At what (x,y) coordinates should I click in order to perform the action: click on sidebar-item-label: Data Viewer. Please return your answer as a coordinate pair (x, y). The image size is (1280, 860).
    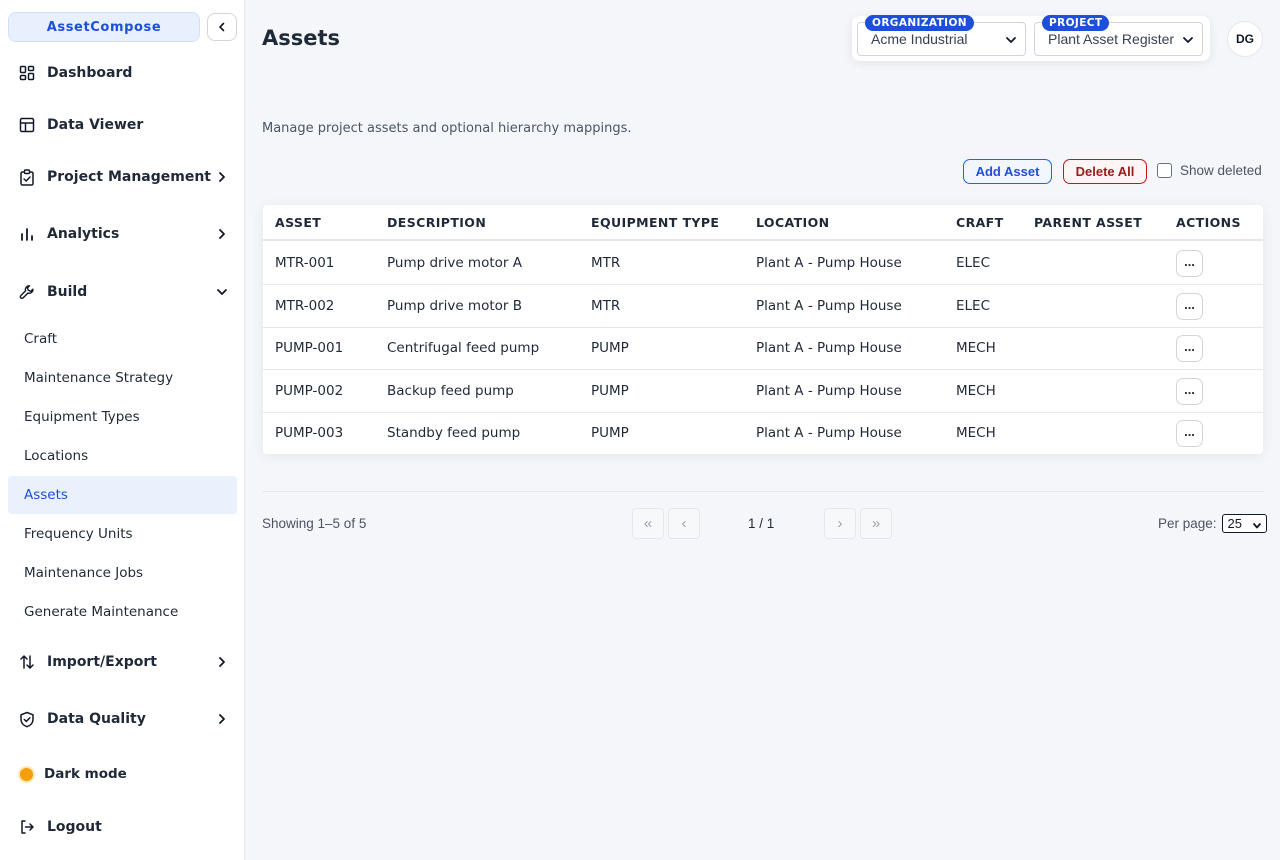
    Looking at the image, I should click on (95, 125).